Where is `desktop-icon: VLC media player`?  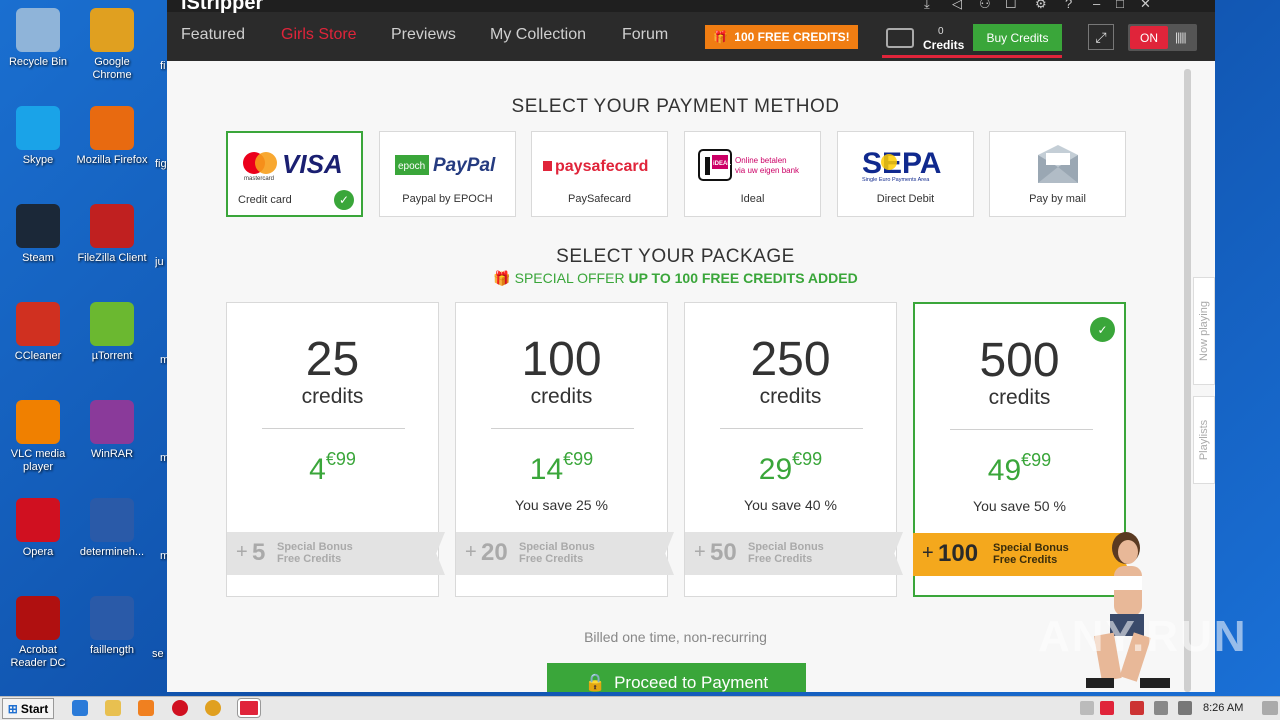
desktop-icon: VLC media player is located at coordinates (38, 437).